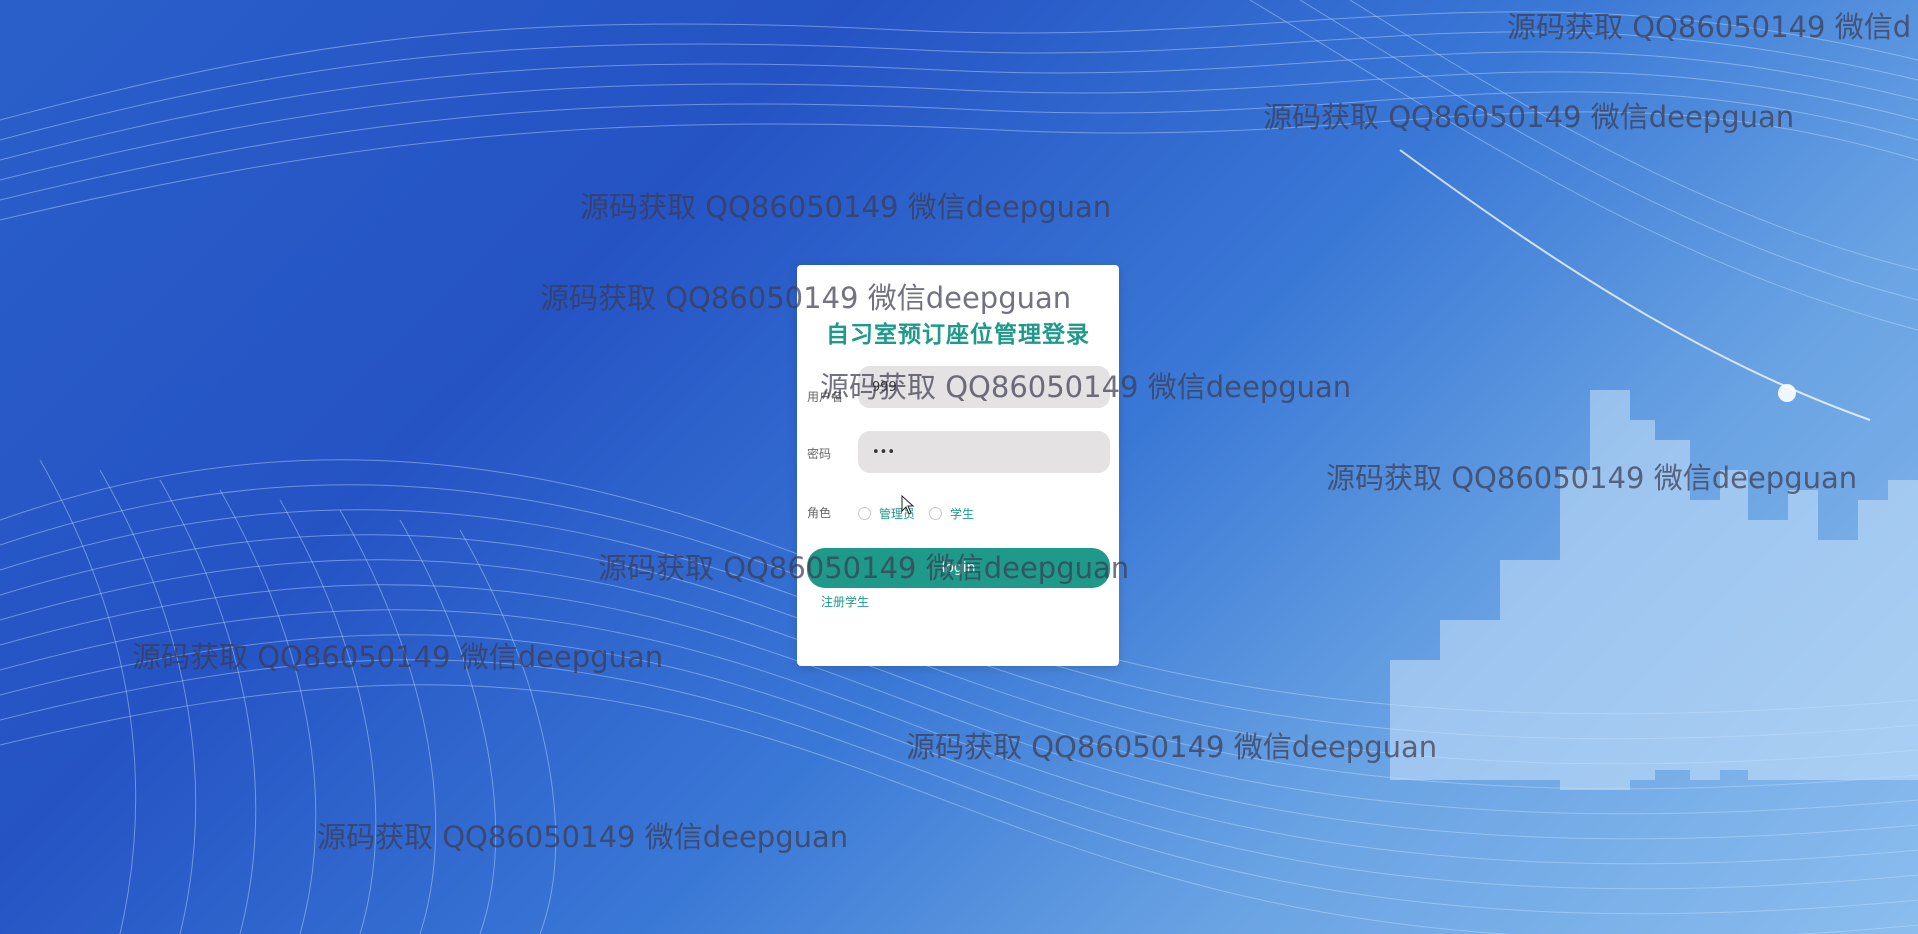  Describe the element at coordinates (845, 601) in the screenshot. I see `register-student-link: 注册学生` at that location.